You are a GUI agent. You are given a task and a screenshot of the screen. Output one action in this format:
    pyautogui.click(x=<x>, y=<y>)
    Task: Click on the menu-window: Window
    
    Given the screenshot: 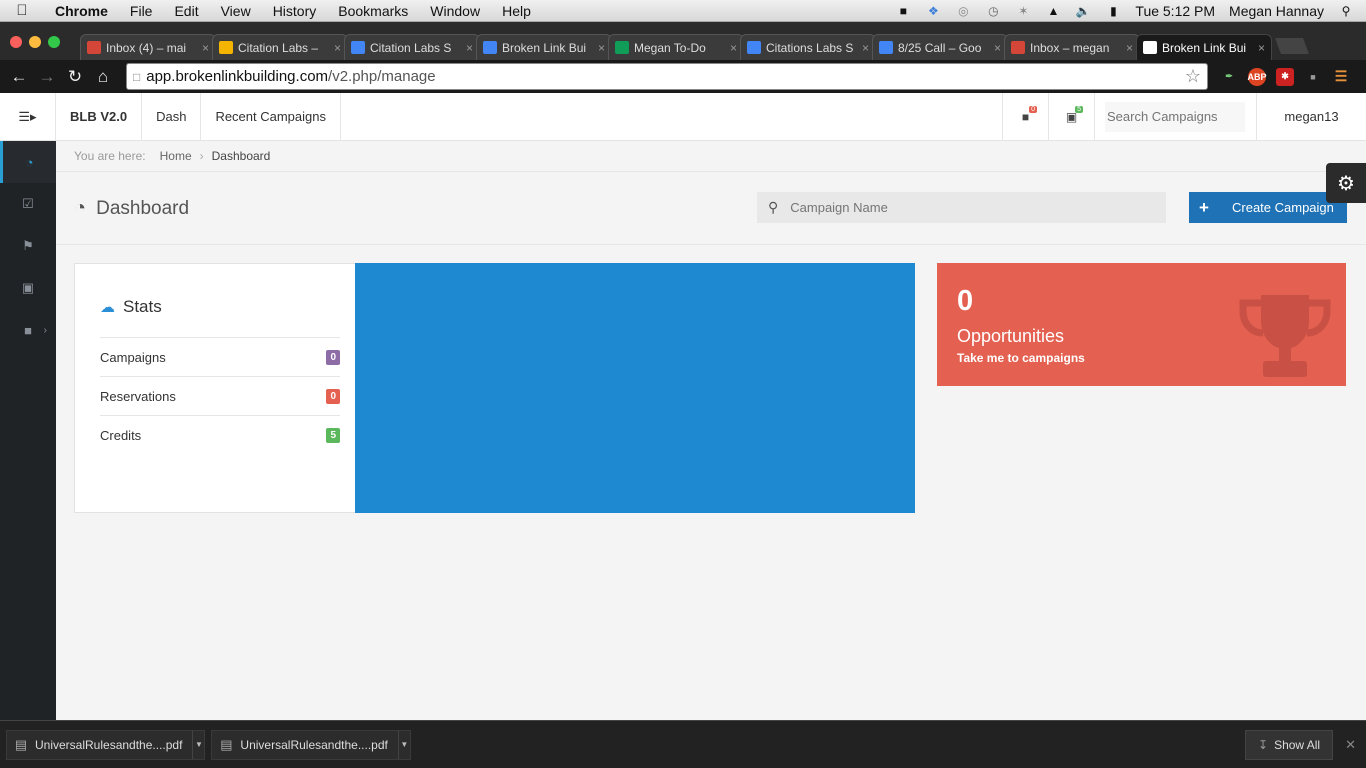 What is the action you would take?
    pyautogui.click(x=455, y=11)
    